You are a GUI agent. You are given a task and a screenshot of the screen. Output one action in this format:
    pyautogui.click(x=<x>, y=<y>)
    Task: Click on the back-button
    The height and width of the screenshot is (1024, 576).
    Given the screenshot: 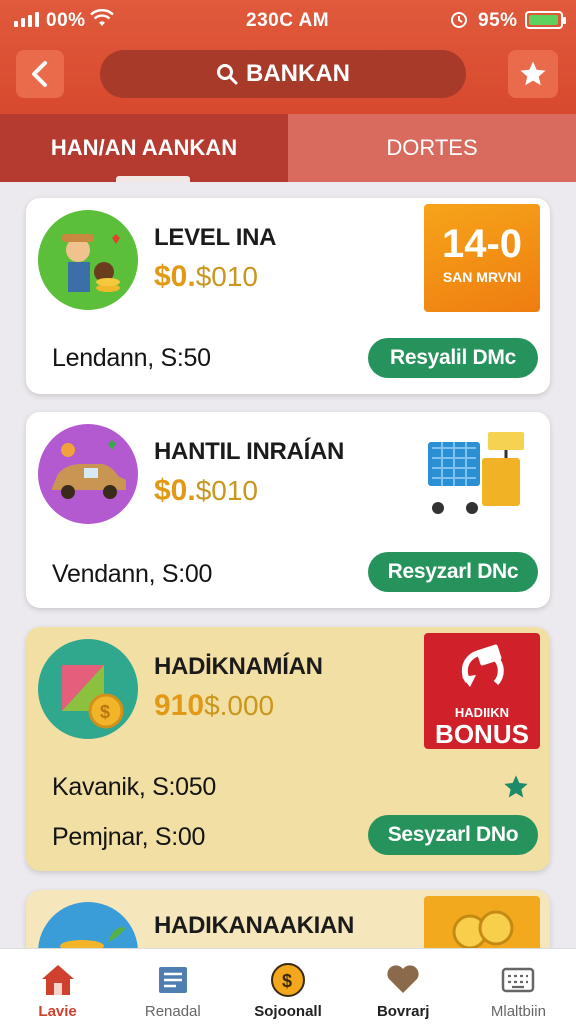 What is the action you would take?
    pyautogui.click(x=40, y=74)
    